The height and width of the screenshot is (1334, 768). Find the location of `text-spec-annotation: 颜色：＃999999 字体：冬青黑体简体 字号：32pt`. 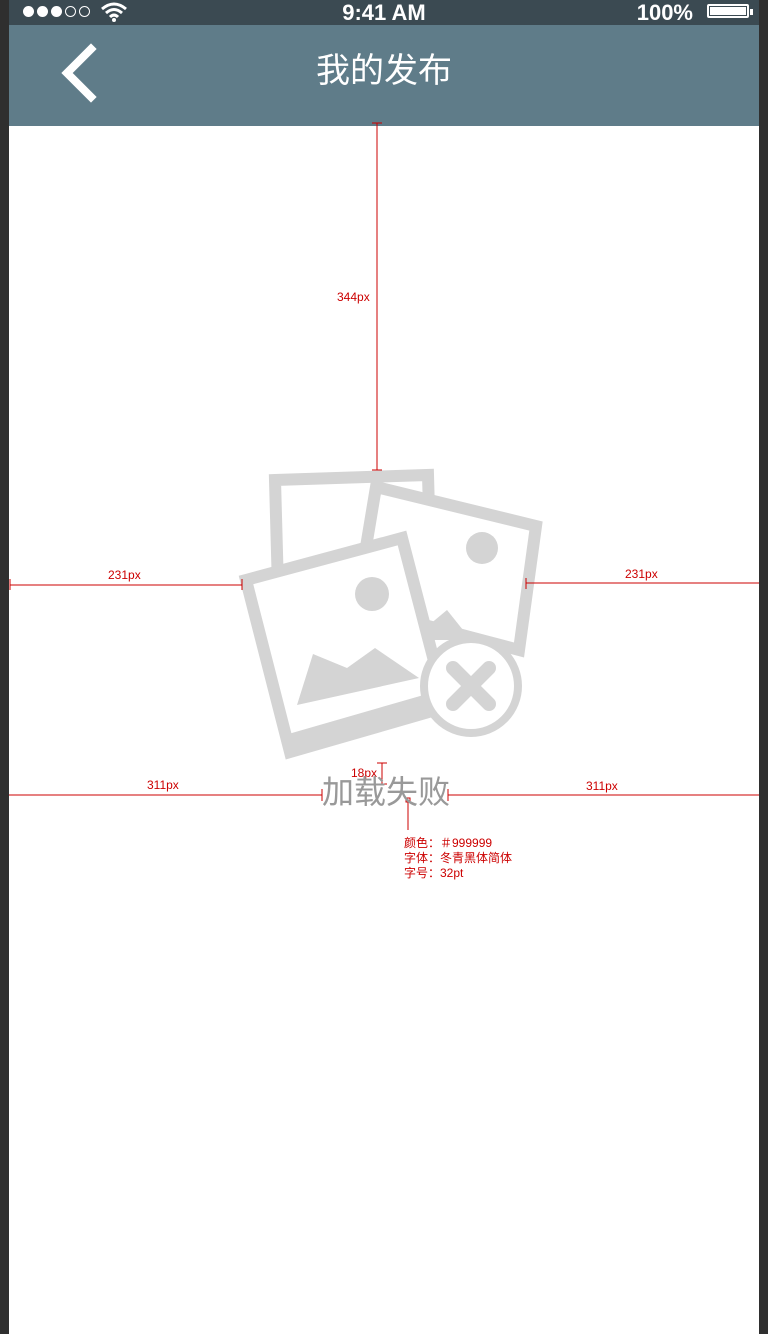

text-spec-annotation: 颜色：＃999999 字体：冬青黑体简体 字号：32pt is located at coordinates (458, 858).